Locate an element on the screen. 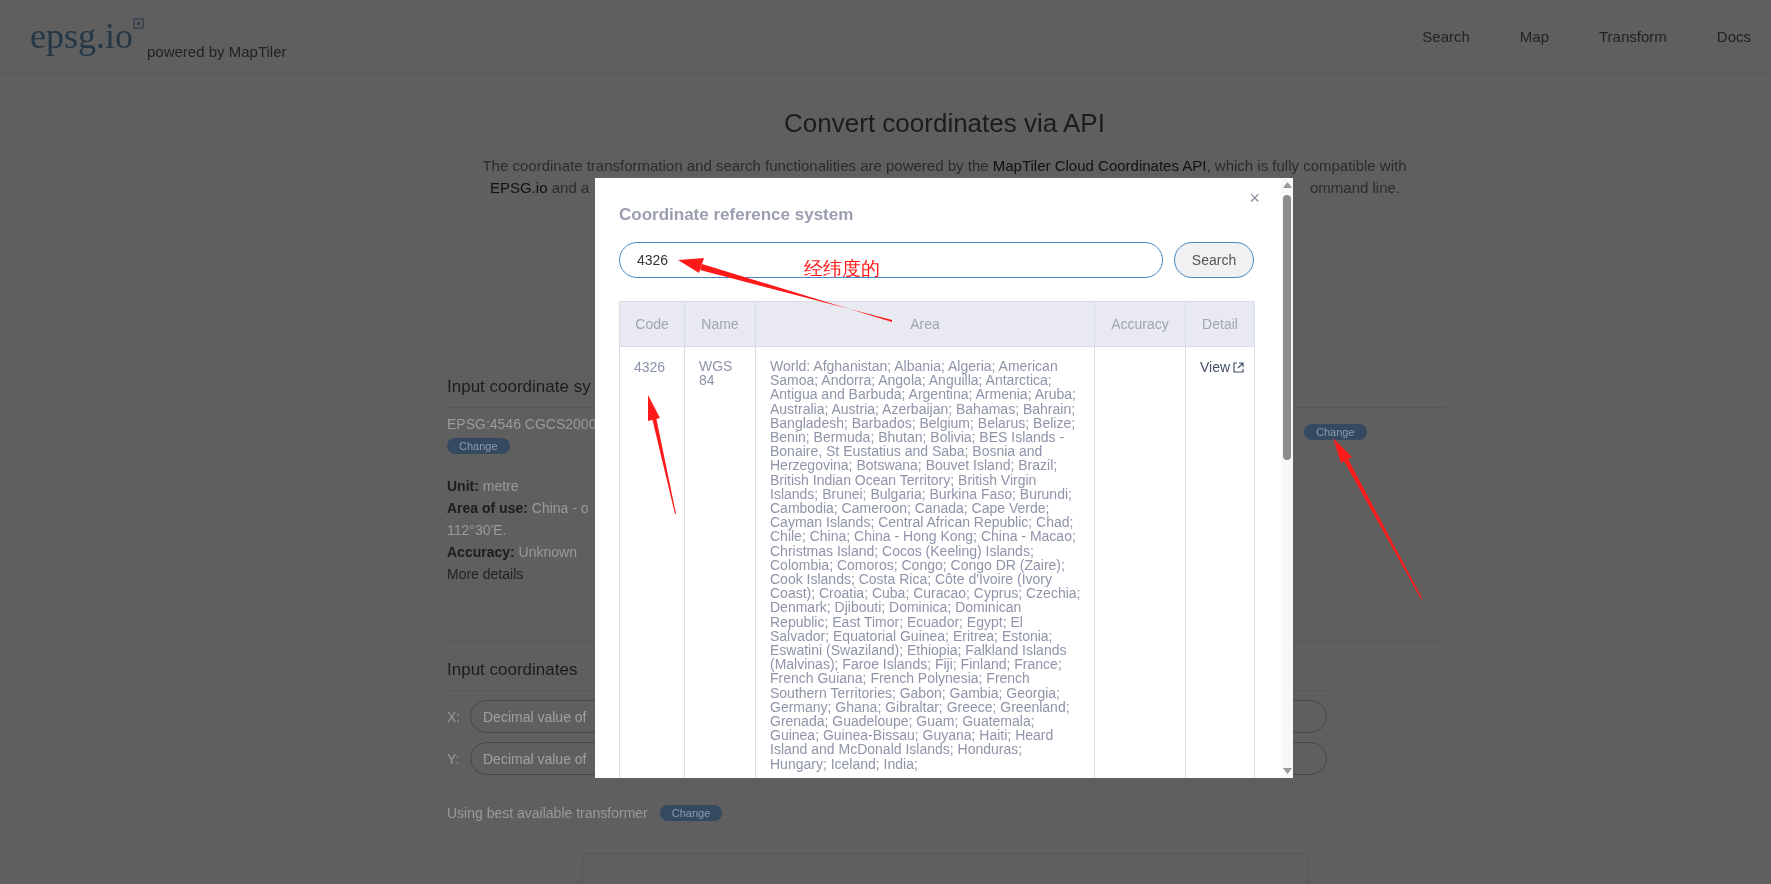 The width and height of the screenshot is (1771, 884). tagline: powered by MapTiler is located at coordinates (217, 51).